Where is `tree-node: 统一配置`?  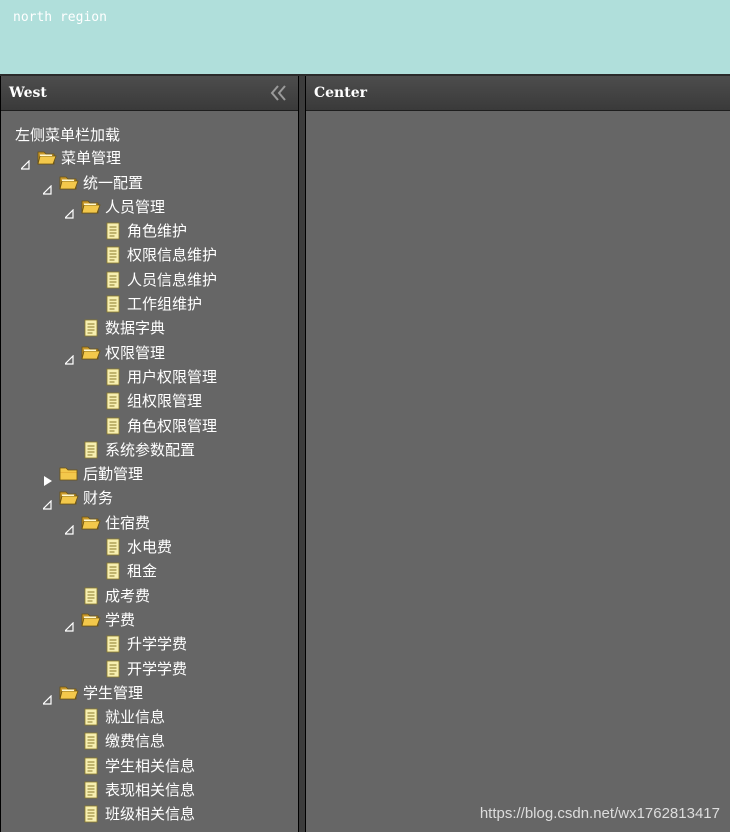 tree-node: 统一配置 is located at coordinates (149, 183).